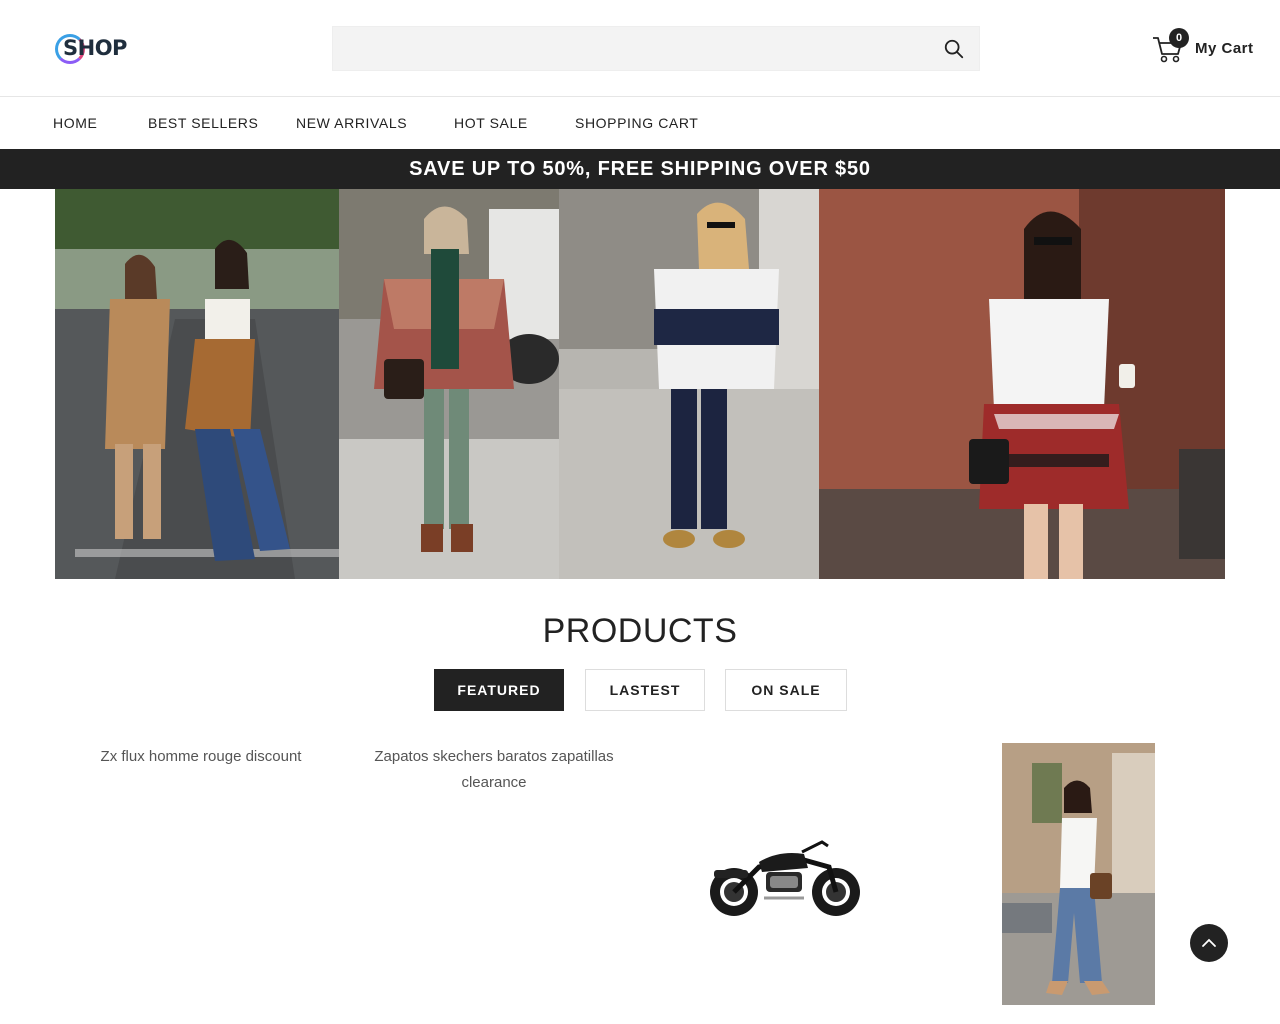  Describe the element at coordinates (784, 876) in the screenshot. I see `product-image-motorcycle` at that location.